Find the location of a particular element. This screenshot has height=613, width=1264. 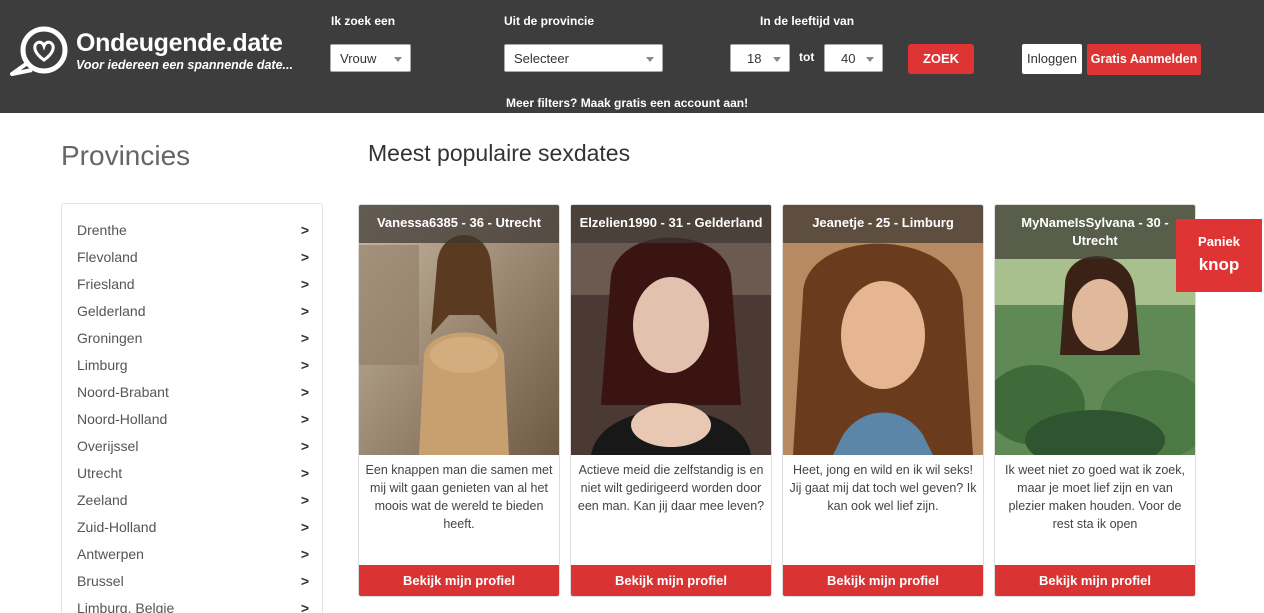

heart-speech-bubble-icon is located at coordinates (39, 51).